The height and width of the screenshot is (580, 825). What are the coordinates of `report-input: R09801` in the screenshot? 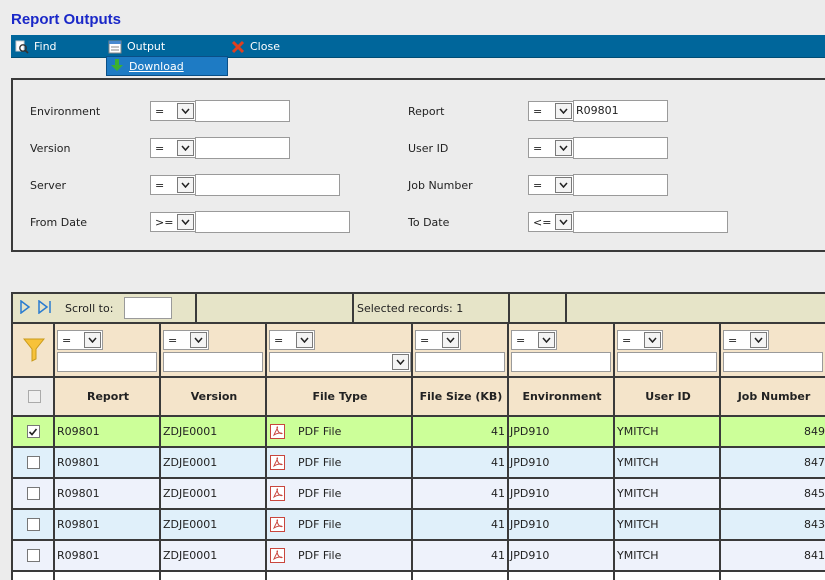 It's located at (620, 111).